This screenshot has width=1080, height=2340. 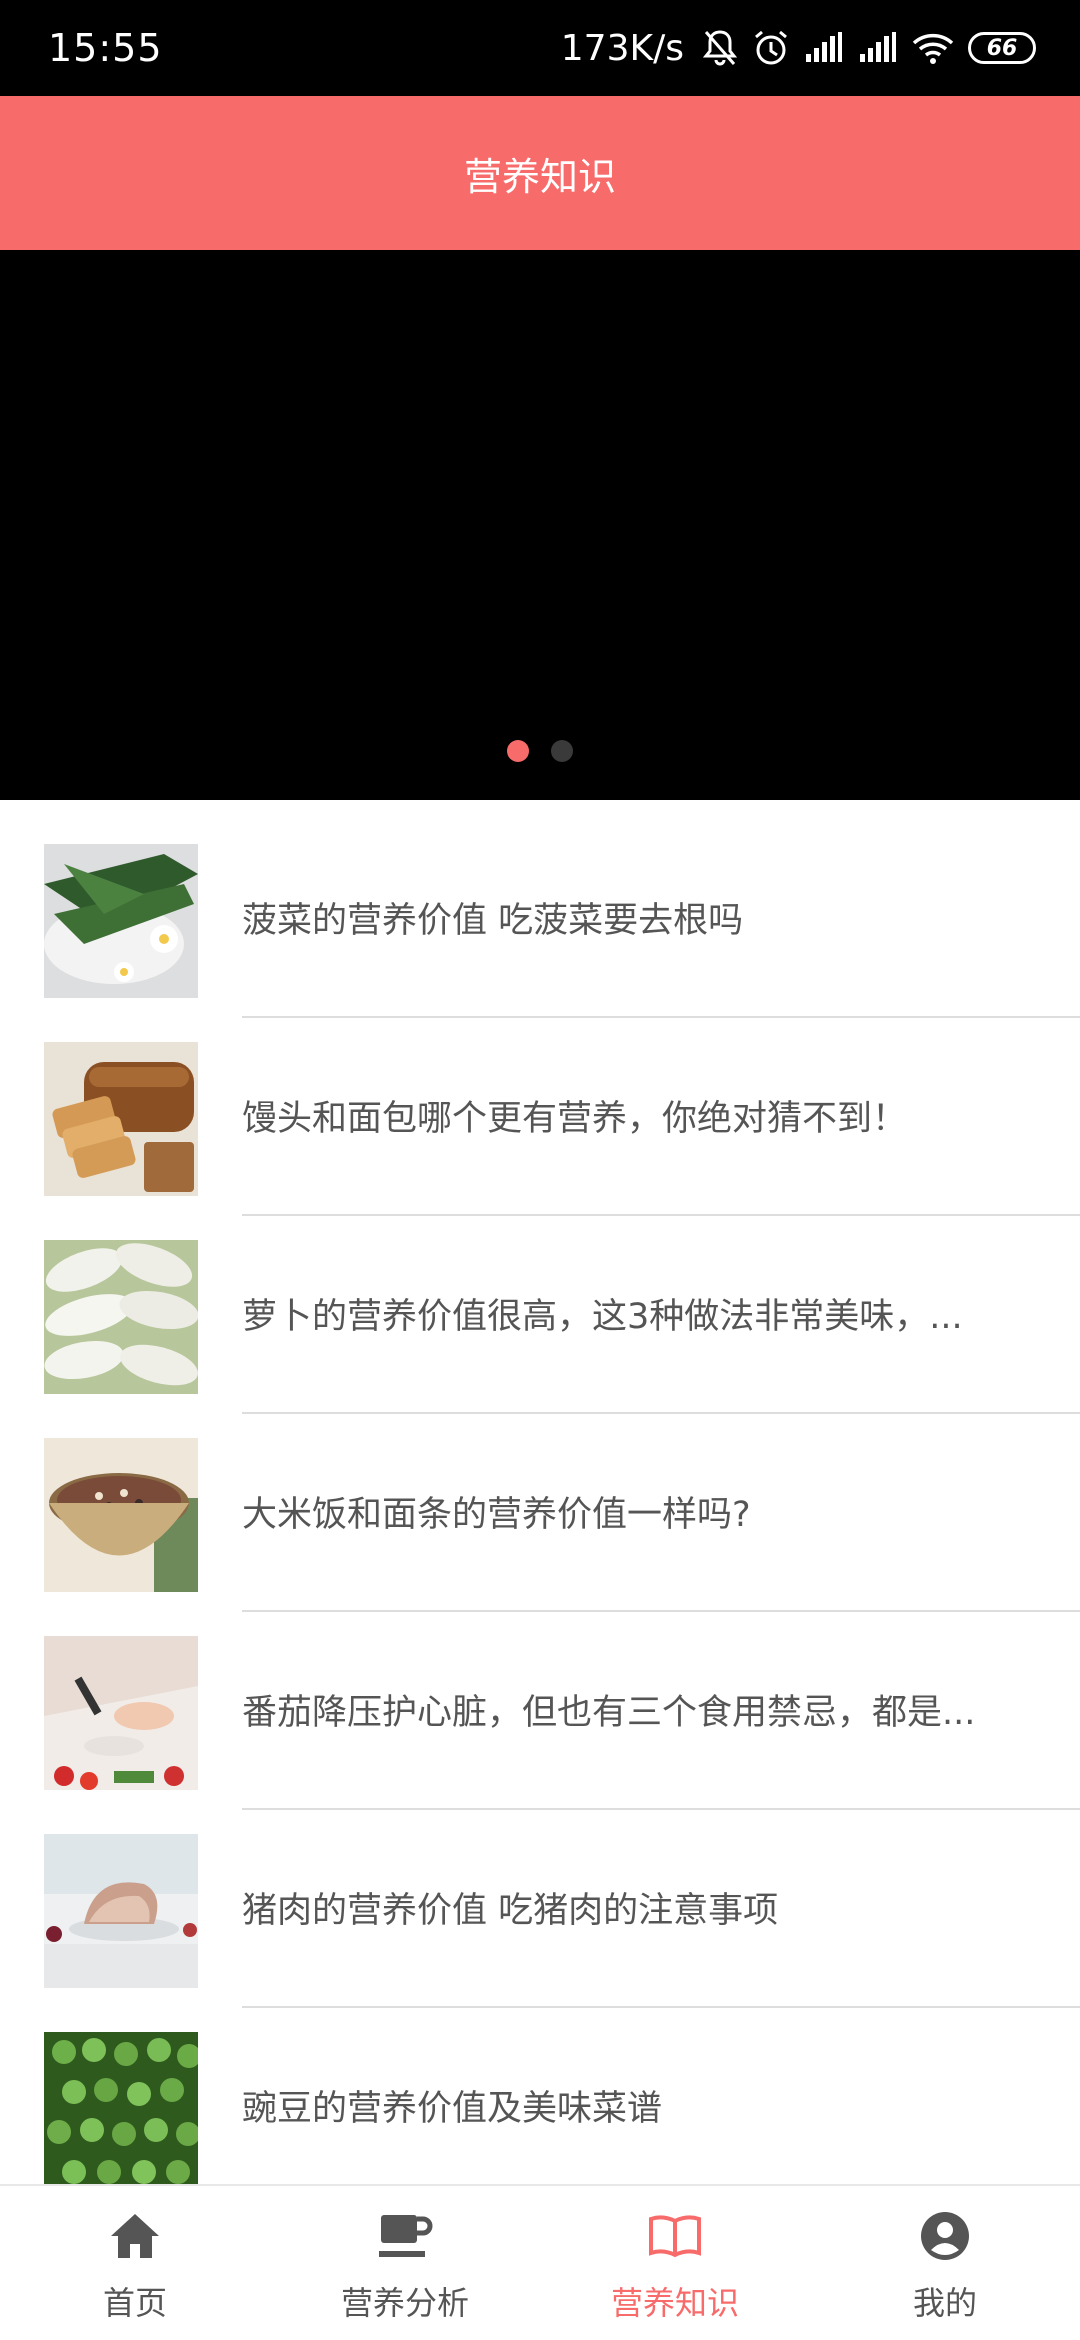 What do you see at coordinates (121, 1119) in the screenshot?
I see `article-thumbnail-bread` at bounding box center [121, 1119].